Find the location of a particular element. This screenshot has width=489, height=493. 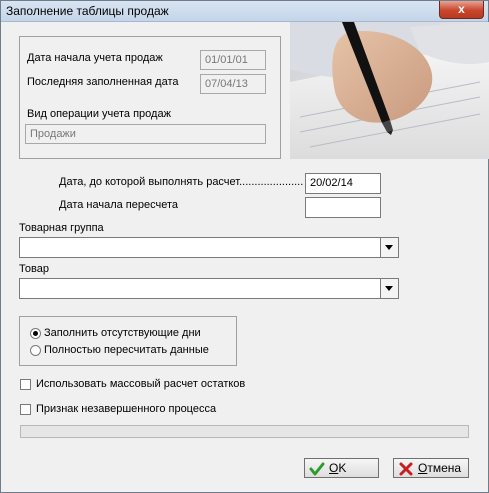

product-label: Товар is located at coordinates (34, 269).